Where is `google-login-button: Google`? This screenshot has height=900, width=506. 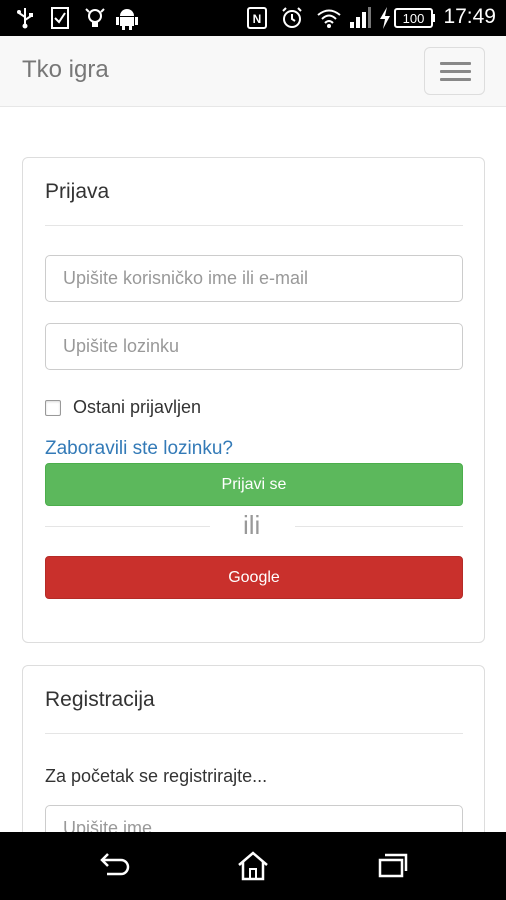
google-login-button: Google is located at coordinates (254, 577).